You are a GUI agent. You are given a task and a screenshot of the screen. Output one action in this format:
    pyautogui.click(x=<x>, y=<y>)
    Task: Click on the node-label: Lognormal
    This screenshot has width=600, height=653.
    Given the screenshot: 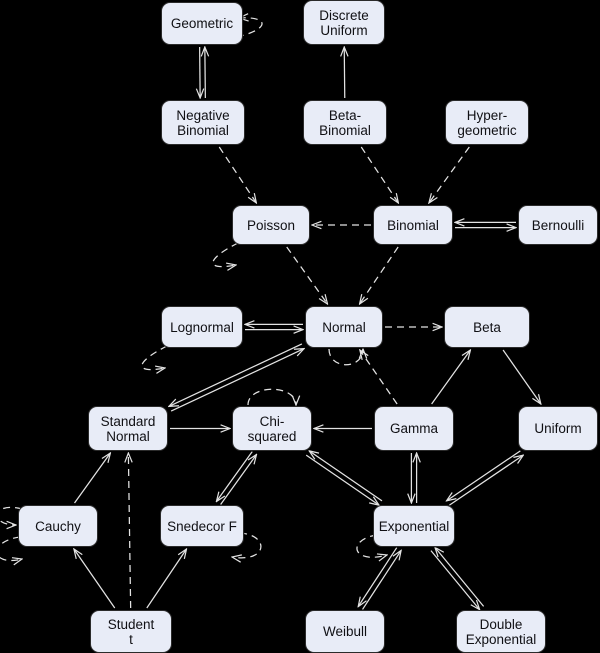 What is the action you would take?
    pyautogui.click(x=202, y=327)
    